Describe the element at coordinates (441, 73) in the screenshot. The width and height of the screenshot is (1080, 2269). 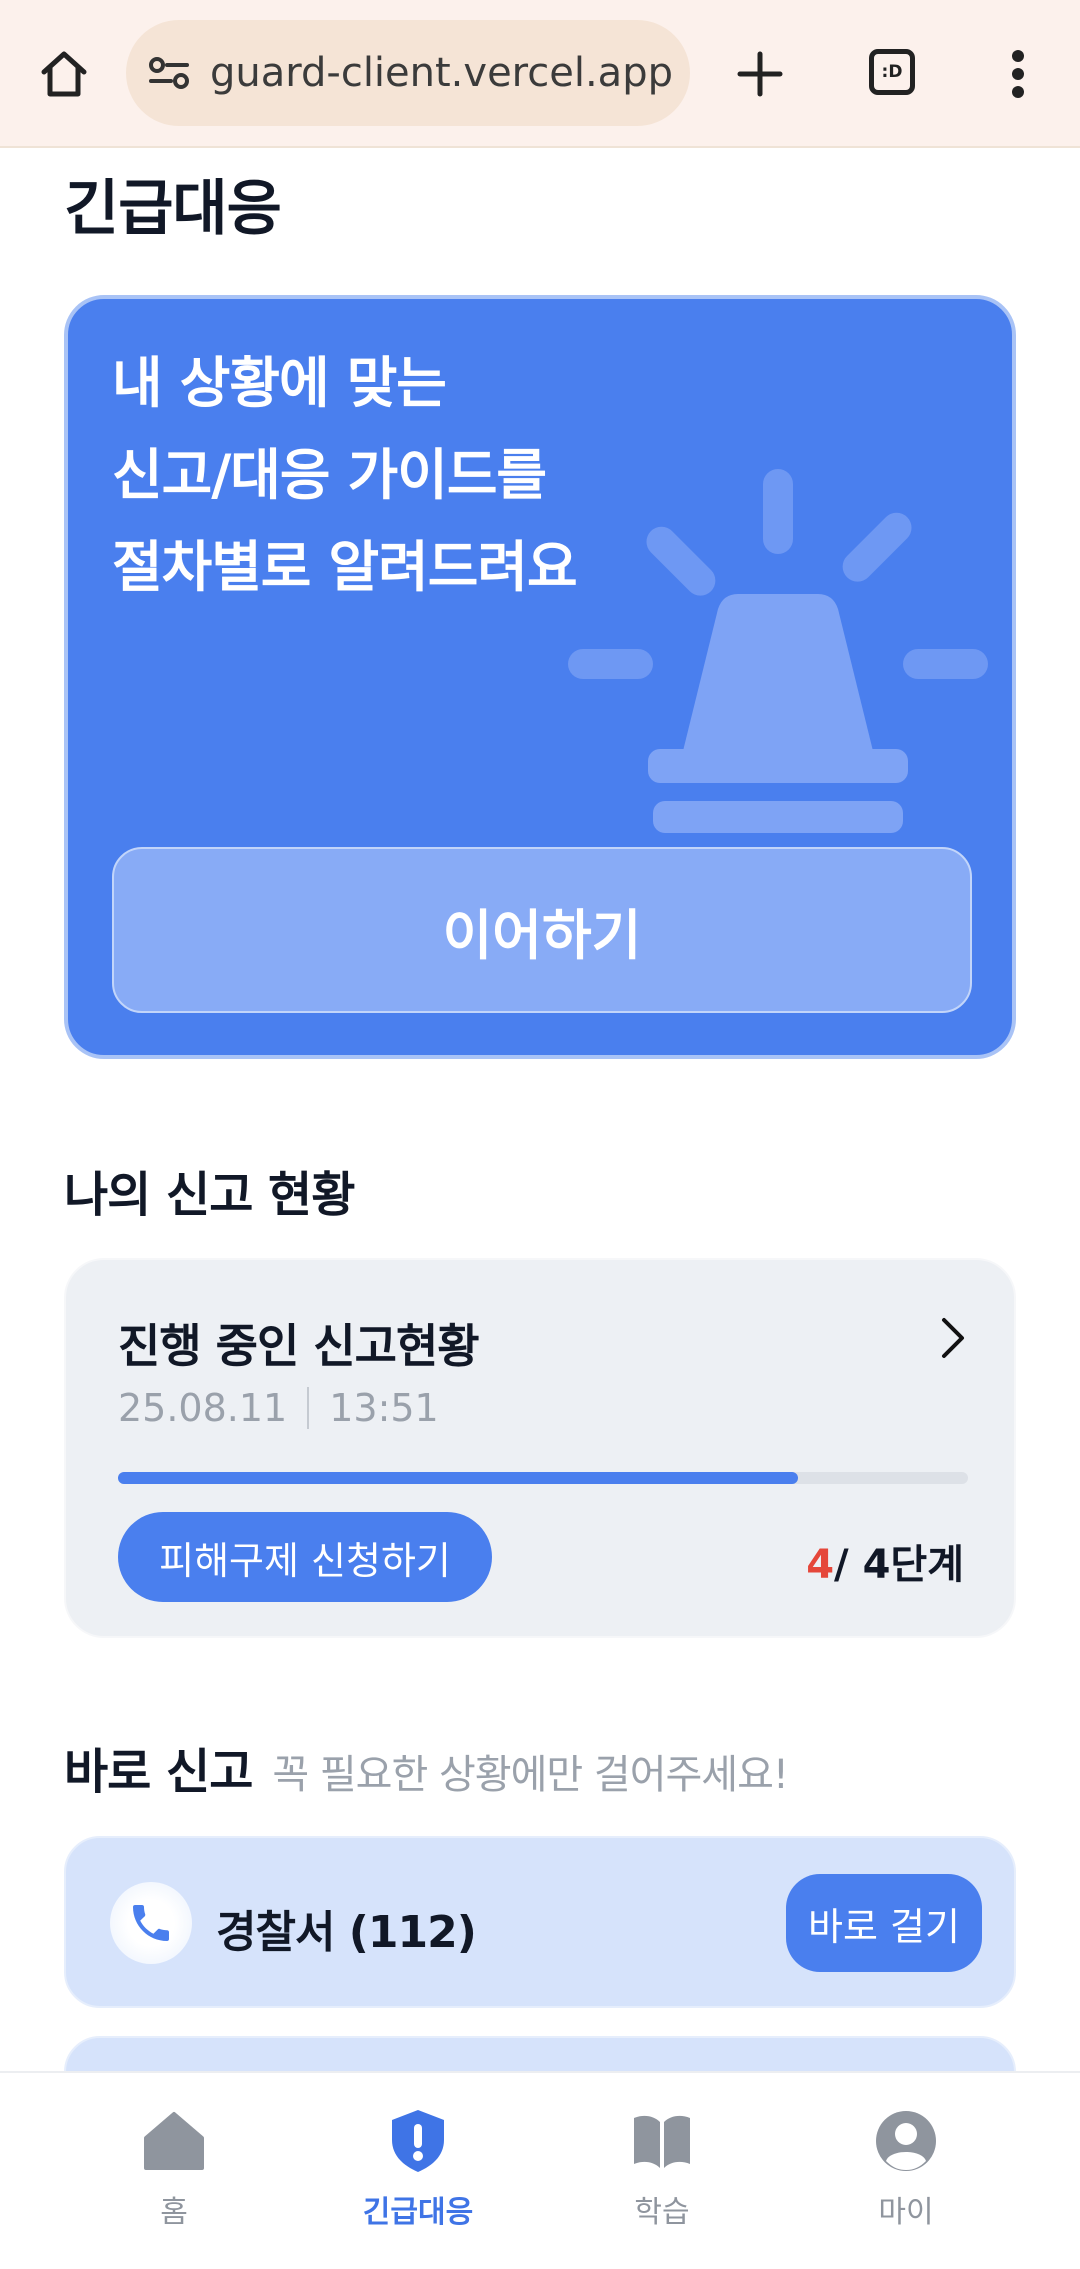
I see `url-text: guard-client.vercel.app` at that location.